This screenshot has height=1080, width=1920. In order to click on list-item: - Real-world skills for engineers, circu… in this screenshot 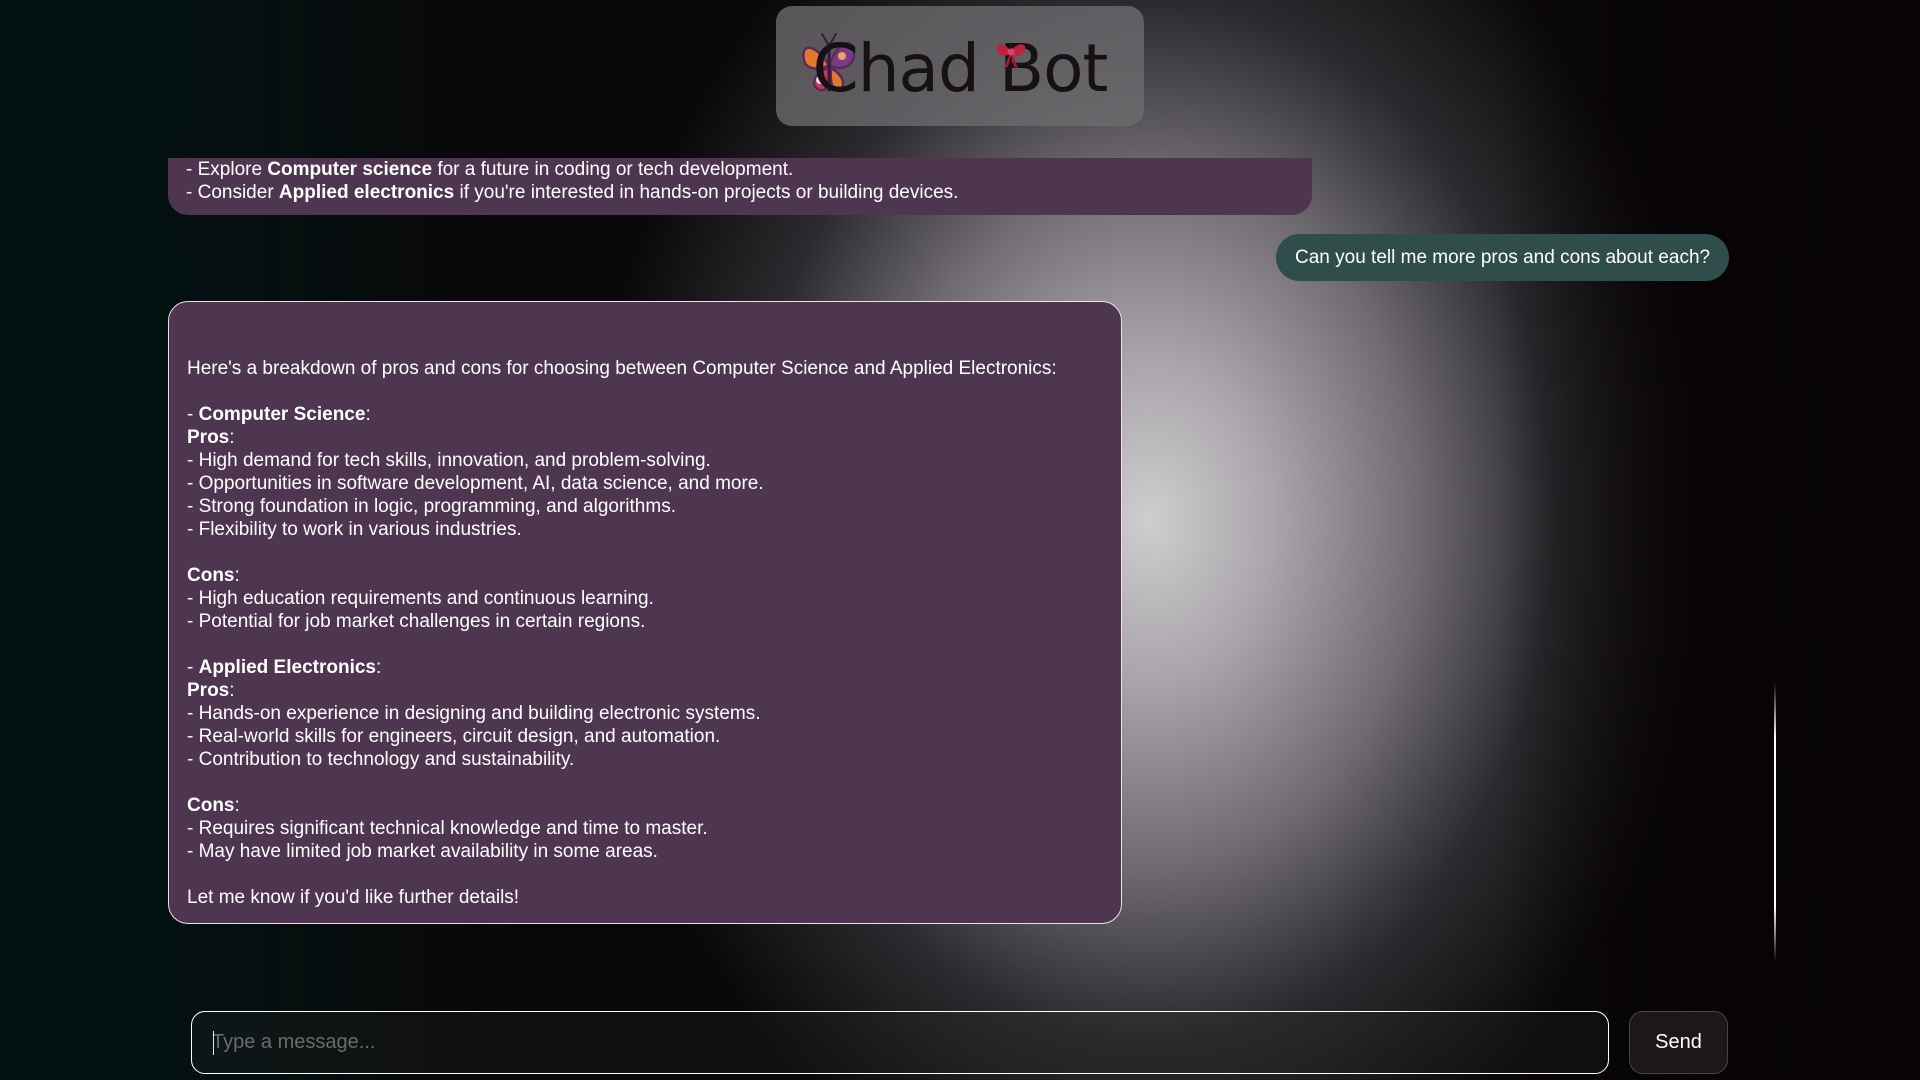, I will do `click(454, 736)`.